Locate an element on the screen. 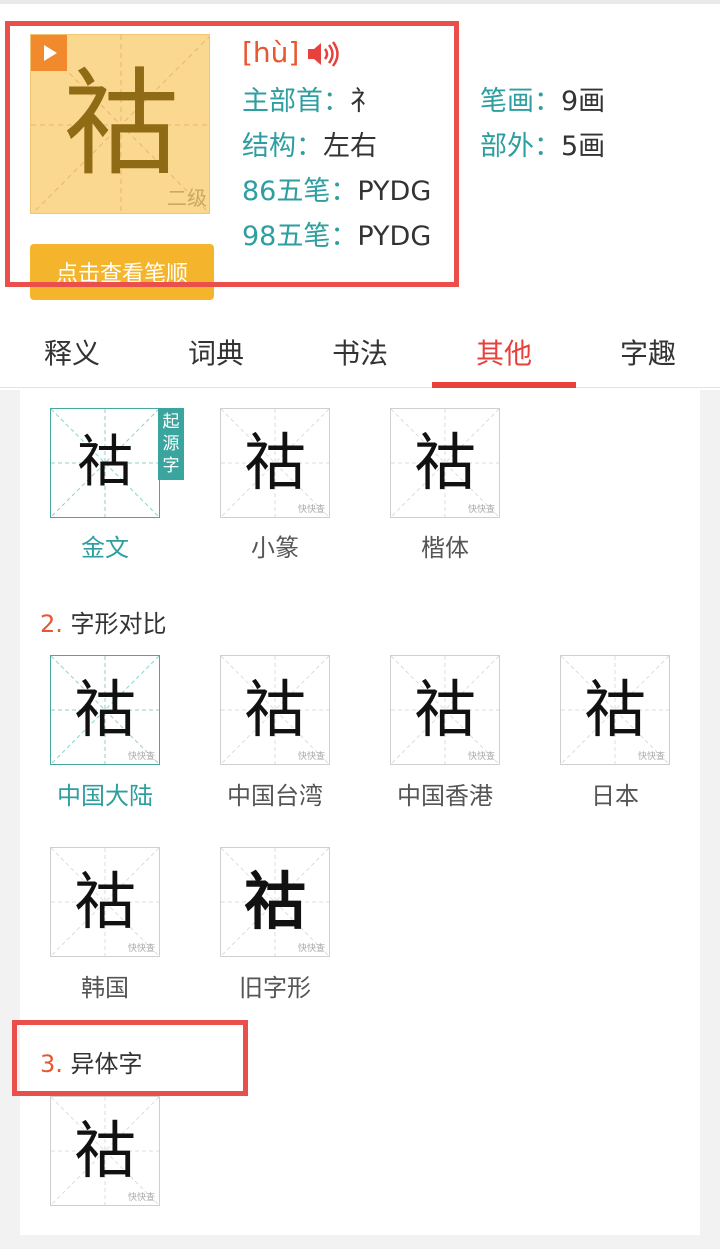 Image resolution: width=720 pixels, height=1249 pixels. tab-bar: 释义 词典 书法 其他 字趣 is located at coordinates (360, 353).